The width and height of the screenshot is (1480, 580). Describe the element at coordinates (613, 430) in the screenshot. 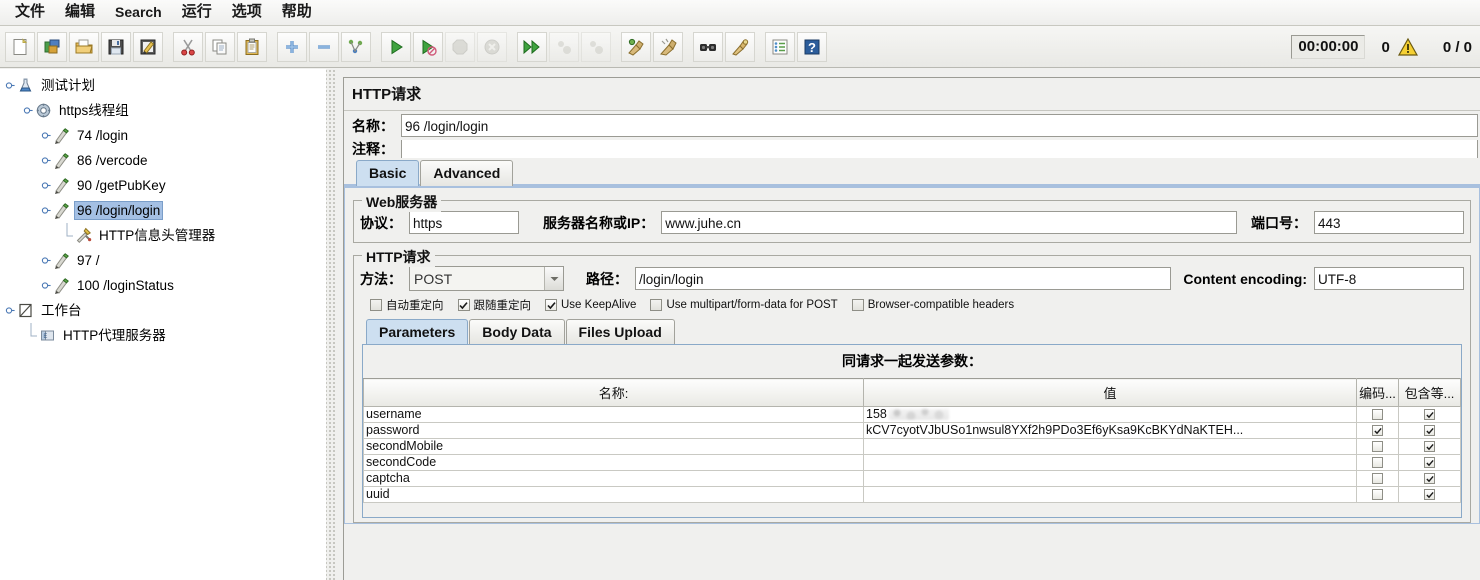

I see `param-name-cell: password` at that location.